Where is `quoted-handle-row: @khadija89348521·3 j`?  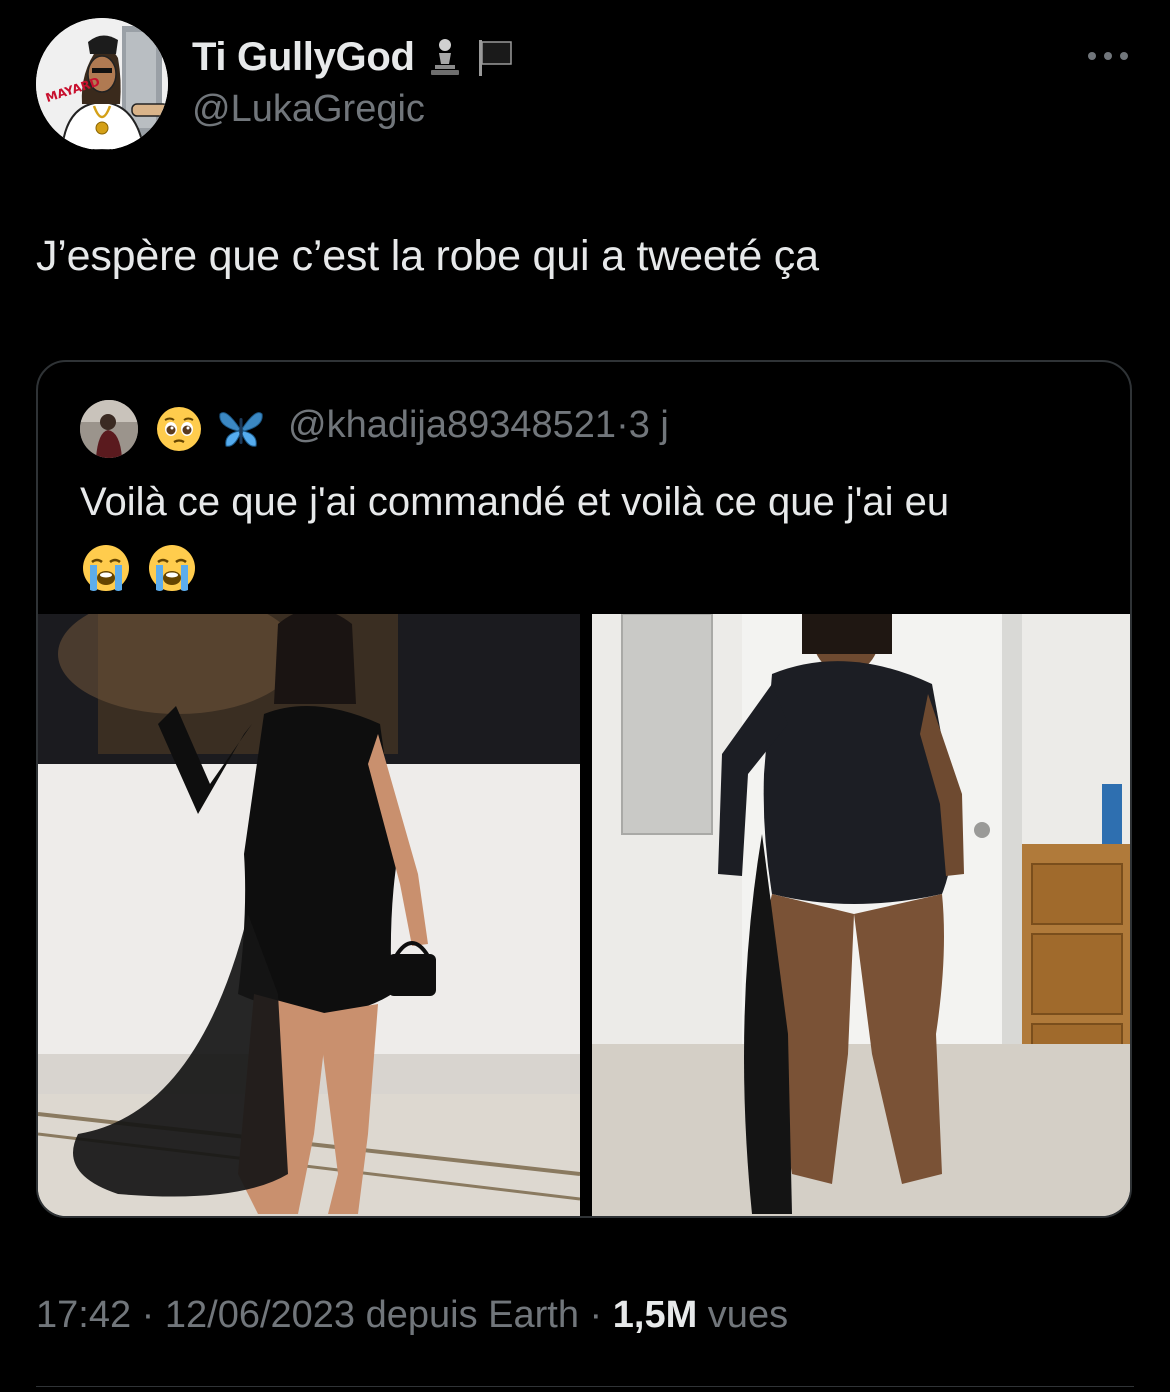 quoted-handle-row: @khadija89348521·3 j is located at coordinates (478, 425).